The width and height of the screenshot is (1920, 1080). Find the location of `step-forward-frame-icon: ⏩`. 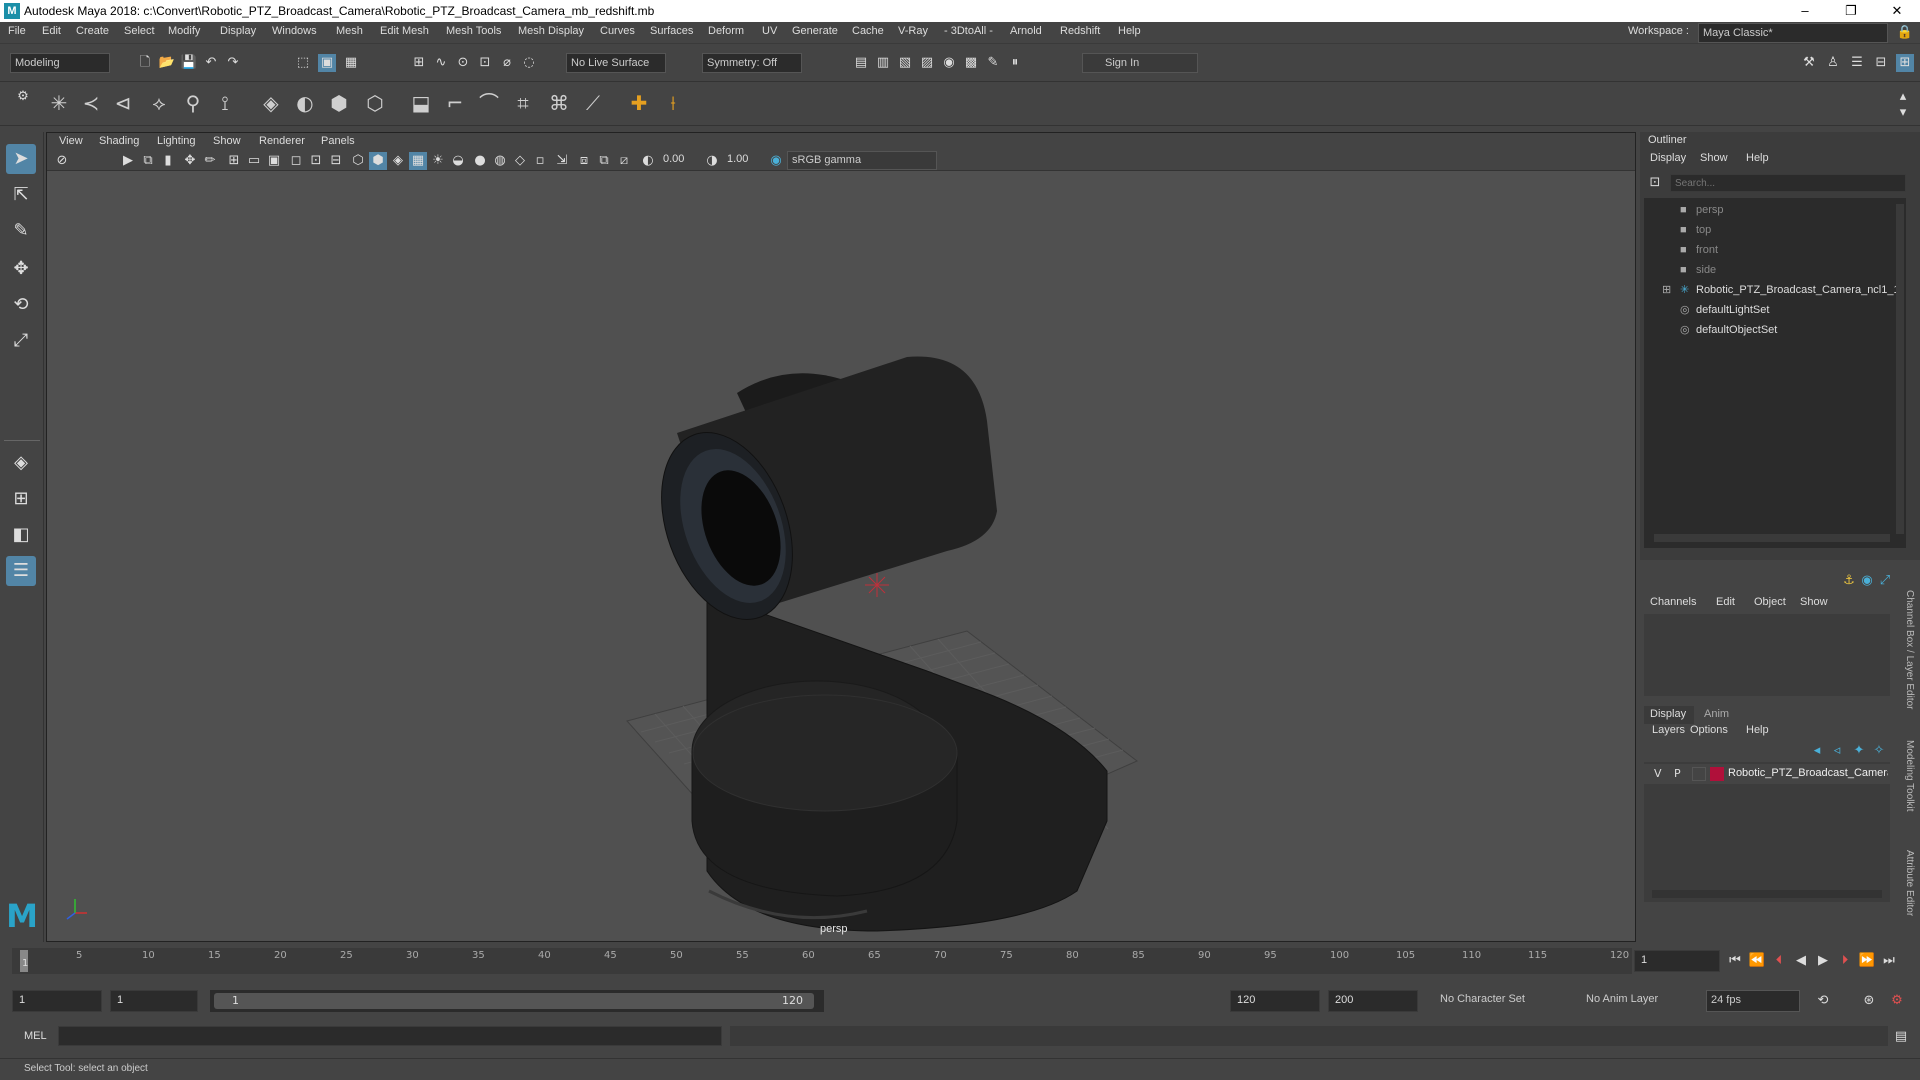

step-forward-frame-icon: ⏩ is located at coordinates (1867, 961).